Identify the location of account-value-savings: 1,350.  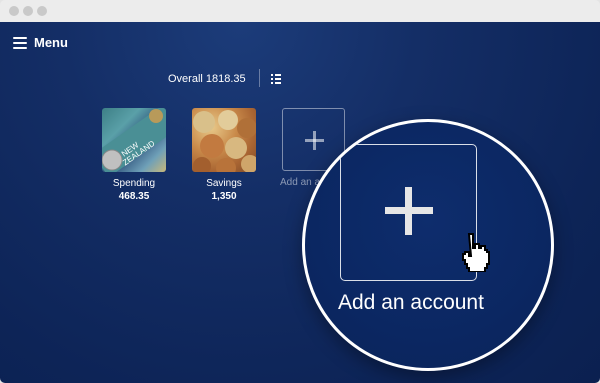
(224, 196).